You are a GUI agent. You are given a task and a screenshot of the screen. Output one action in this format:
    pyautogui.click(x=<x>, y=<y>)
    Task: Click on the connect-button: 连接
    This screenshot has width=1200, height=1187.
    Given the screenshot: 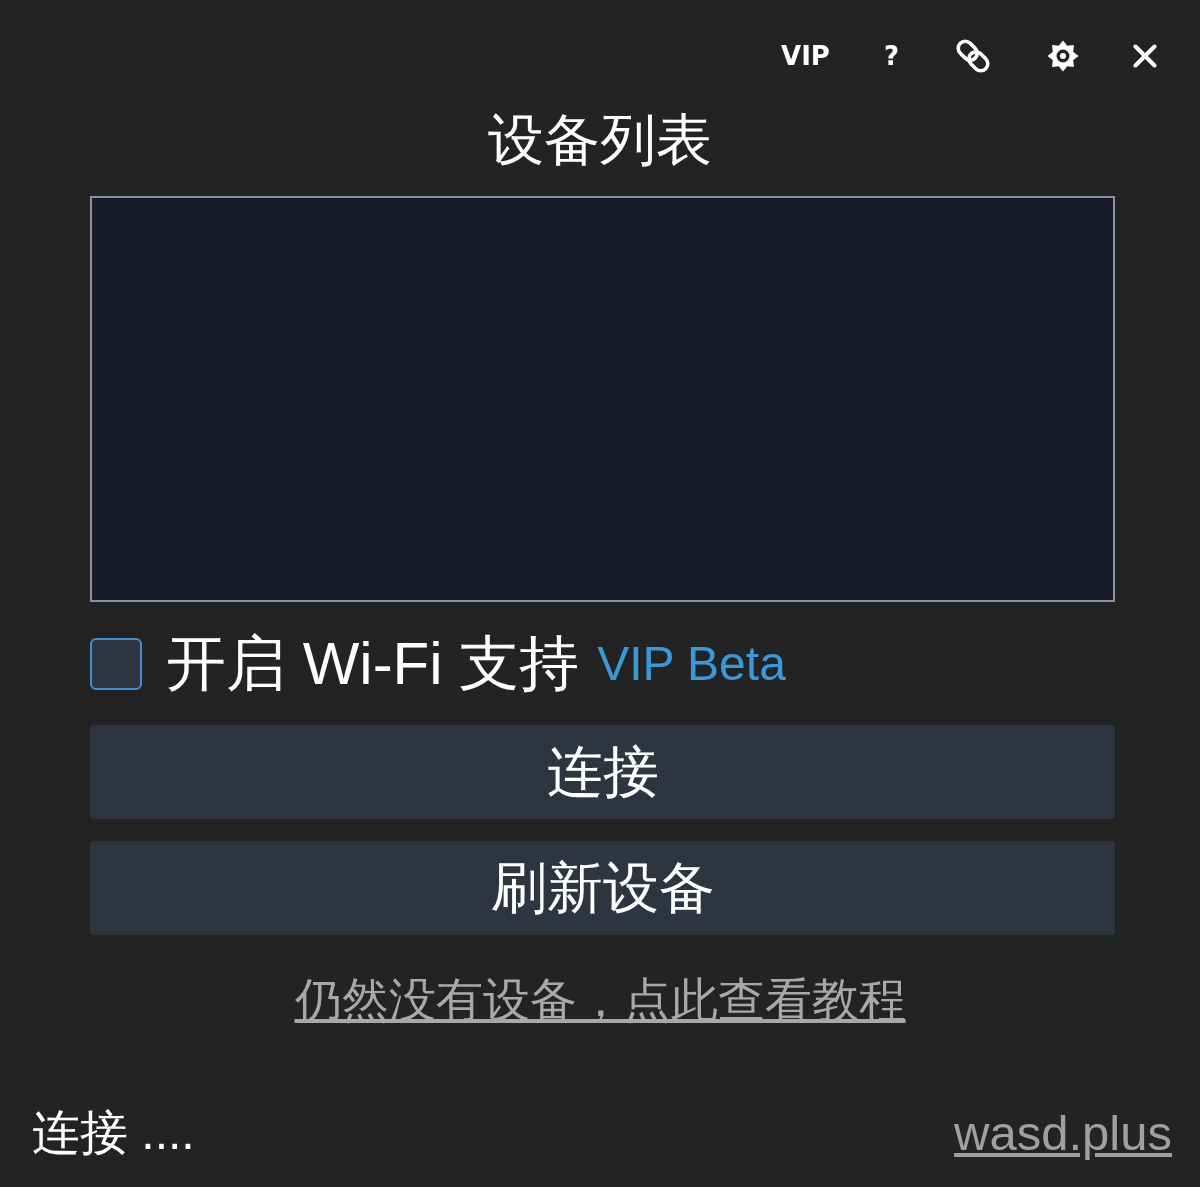 What is the action you would take?
    pyautogui.click(x=602, y=772)
    